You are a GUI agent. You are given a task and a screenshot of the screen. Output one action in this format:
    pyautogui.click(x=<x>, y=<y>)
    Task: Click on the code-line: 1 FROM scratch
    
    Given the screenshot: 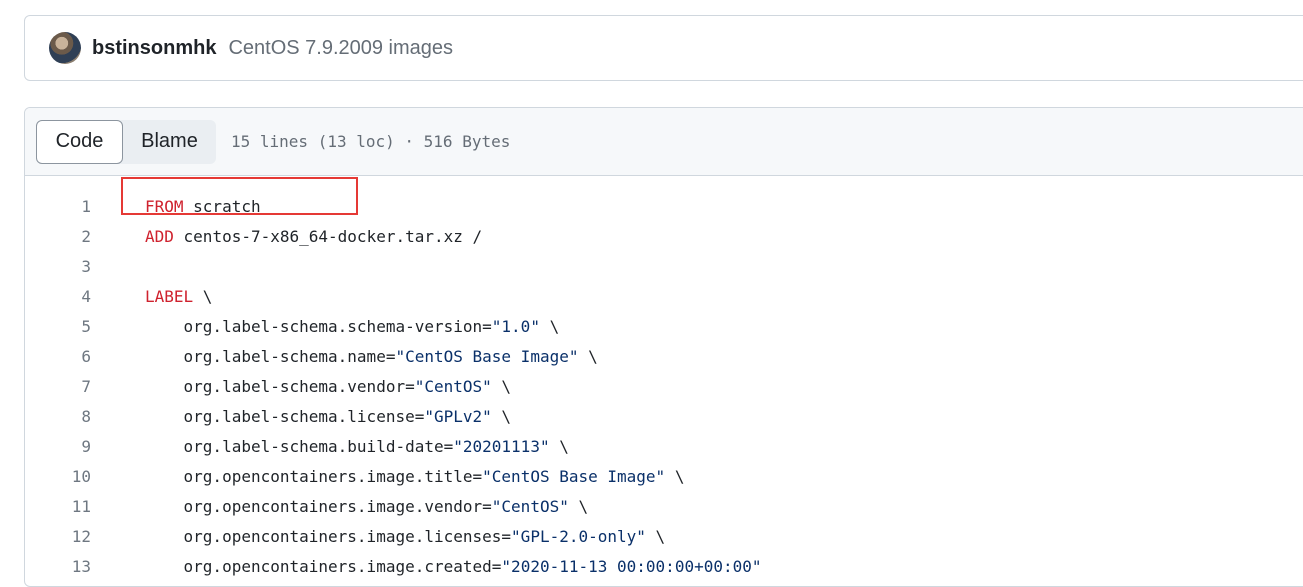 What is the action you would take?
    pyautogui.click(x=664, y=206)
    